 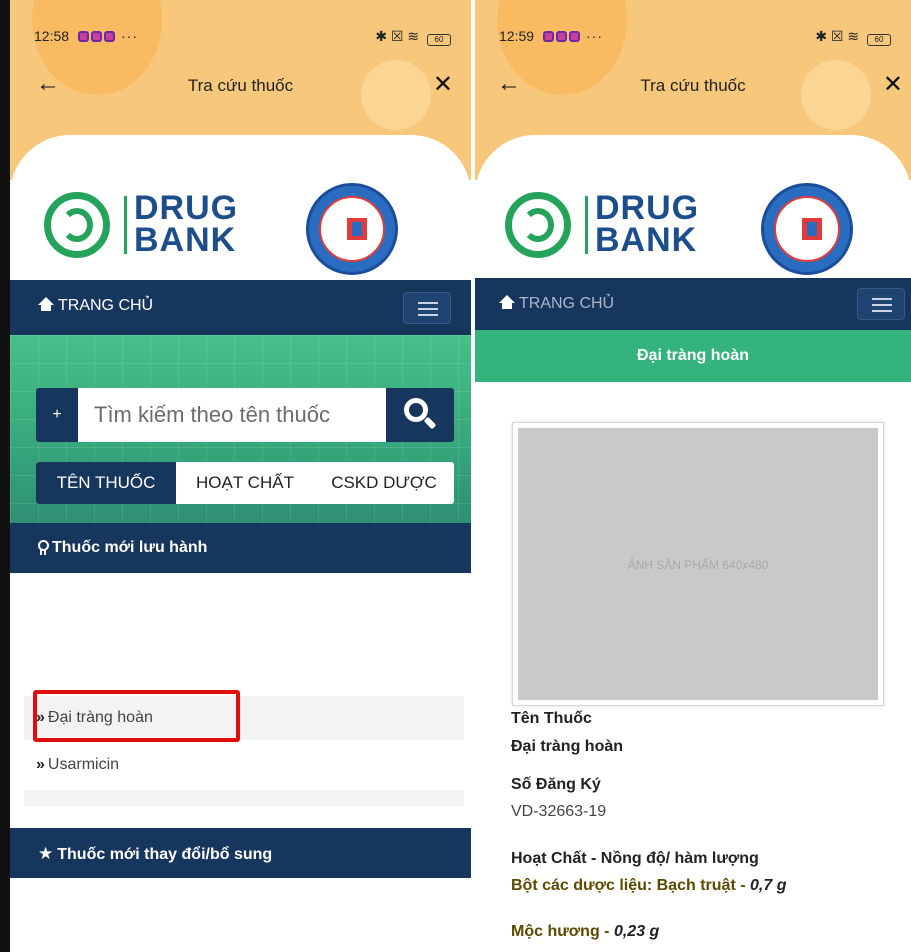 I want to click on section-header-changed-drugs: ★ Thuốc mới thay đổi/bổ sung, so click(x=240, y=853).